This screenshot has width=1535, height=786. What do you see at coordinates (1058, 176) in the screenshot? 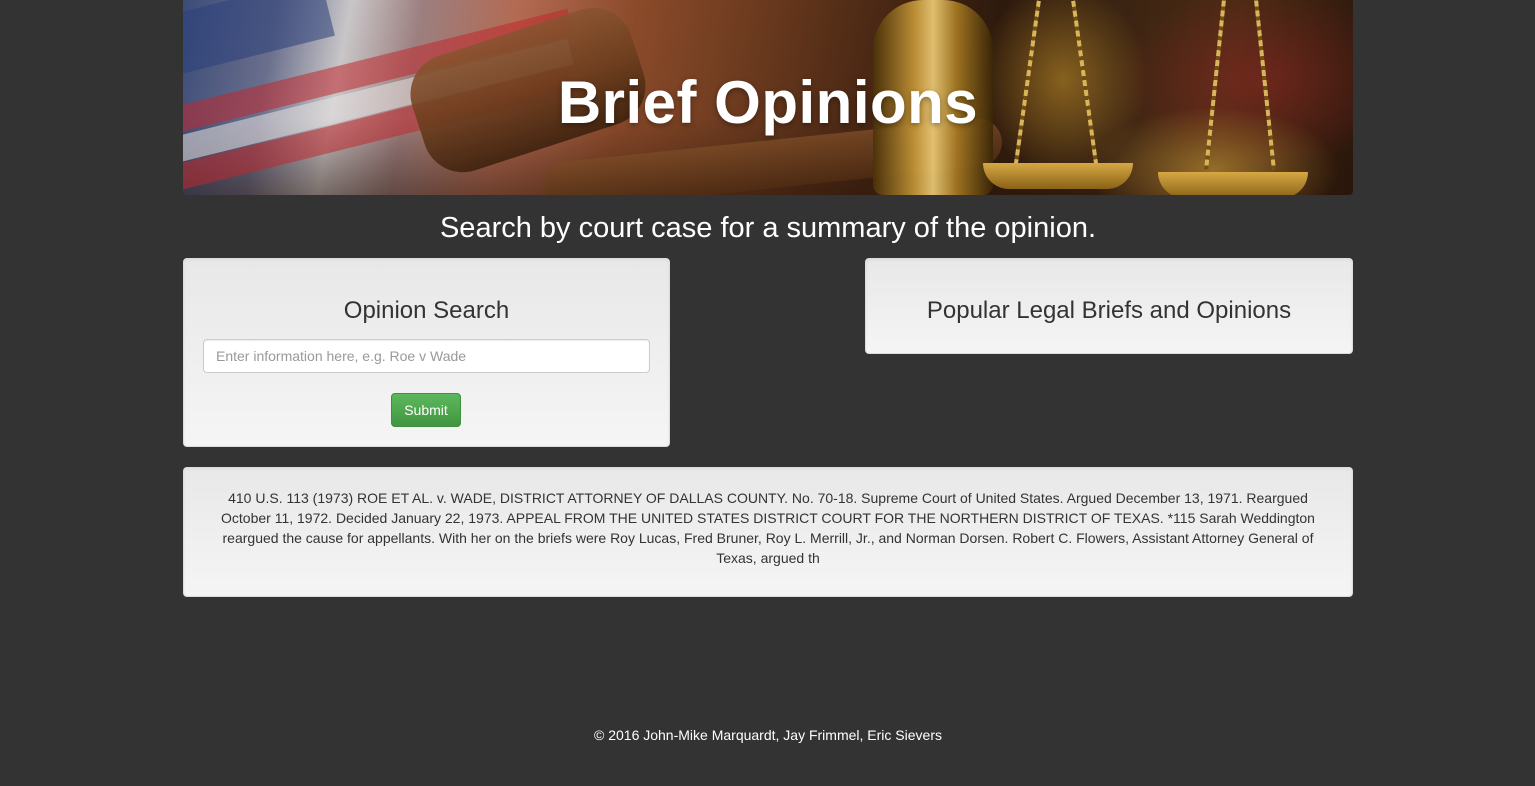
I see `scale-pan-left` at bounding box center [1058, 176].